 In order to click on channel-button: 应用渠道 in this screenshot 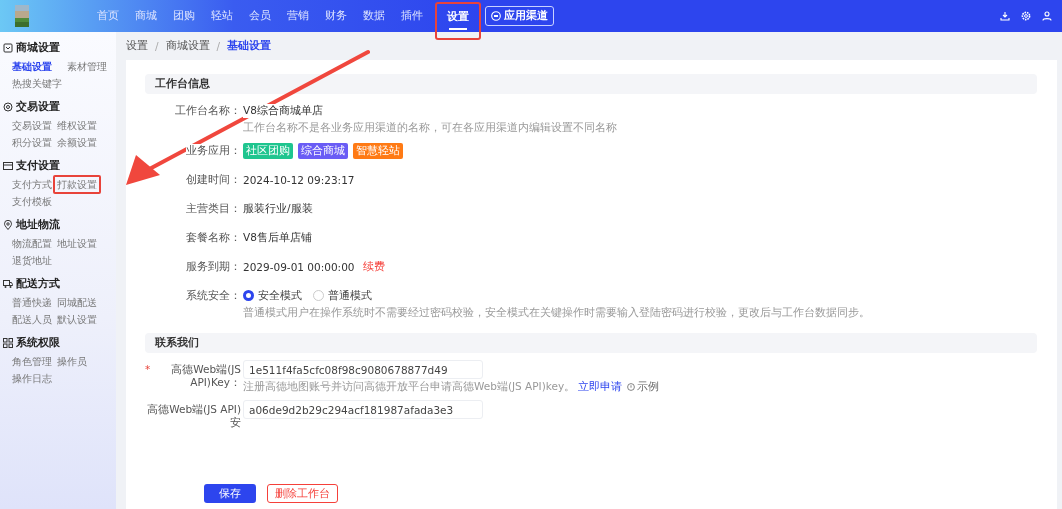, I will do `click(519, 16)`.